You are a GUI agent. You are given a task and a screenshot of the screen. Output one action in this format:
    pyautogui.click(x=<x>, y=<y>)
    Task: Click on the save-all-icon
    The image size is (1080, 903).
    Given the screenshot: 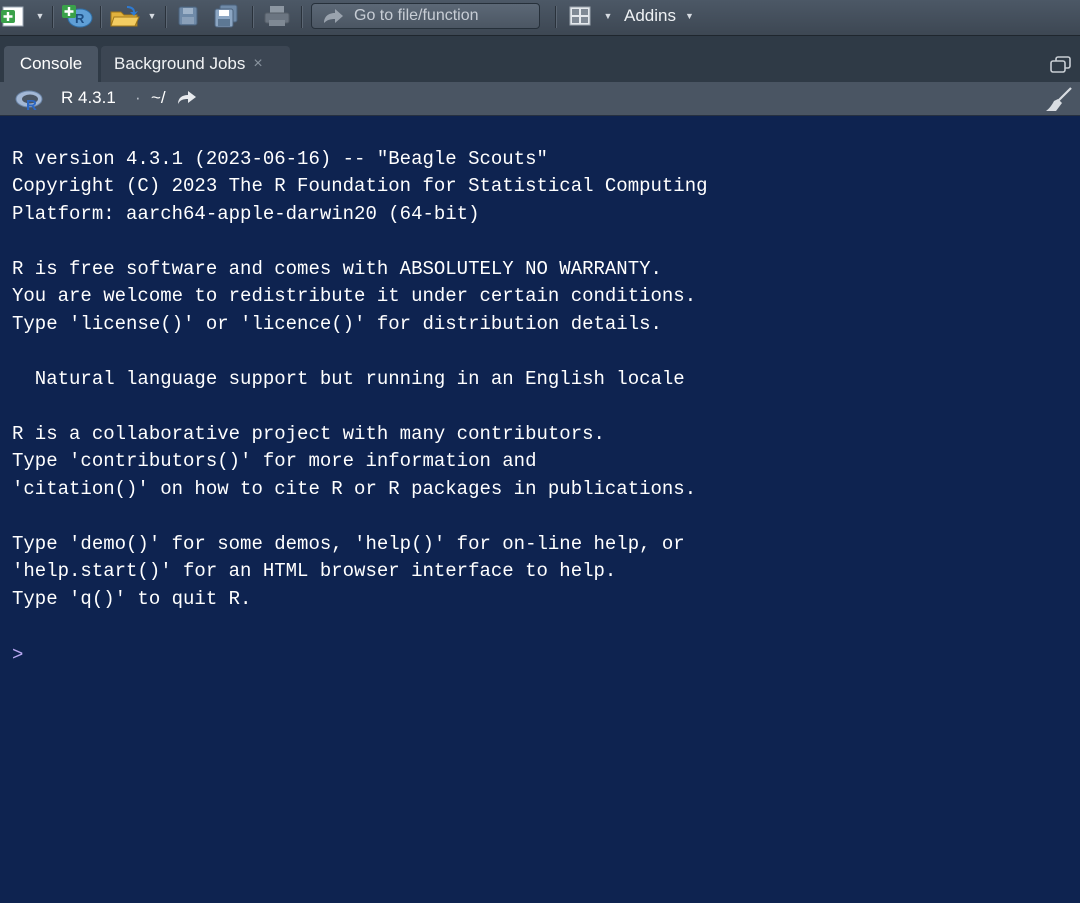 What is the action you would take?
    pyautogui.click(x=226, y=16)
    